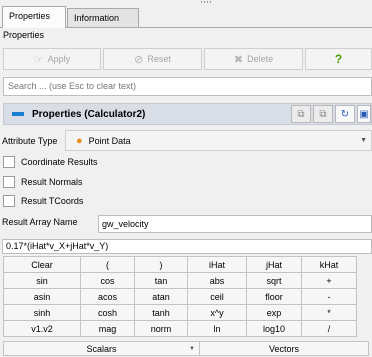 Image resolution: width=372 pixels, height=357 pixels. Describe the element at coordinates (187, 246) in the screenshot. I see `expression-input: 0.17*(iHat*v_X+jHat*v_Y)` at that location.